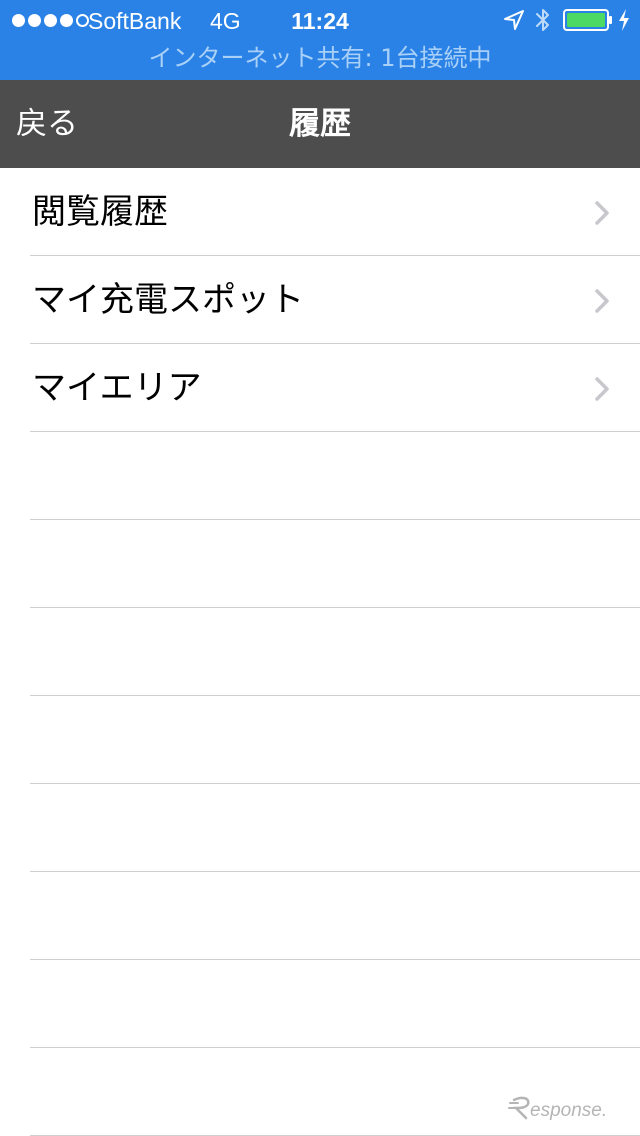 Image resolution: width=640 pixels, height=1136 pixels. Describe the element at coordinates (47, 124) in the screenshot. I see `back-button: 戻る` at that location.